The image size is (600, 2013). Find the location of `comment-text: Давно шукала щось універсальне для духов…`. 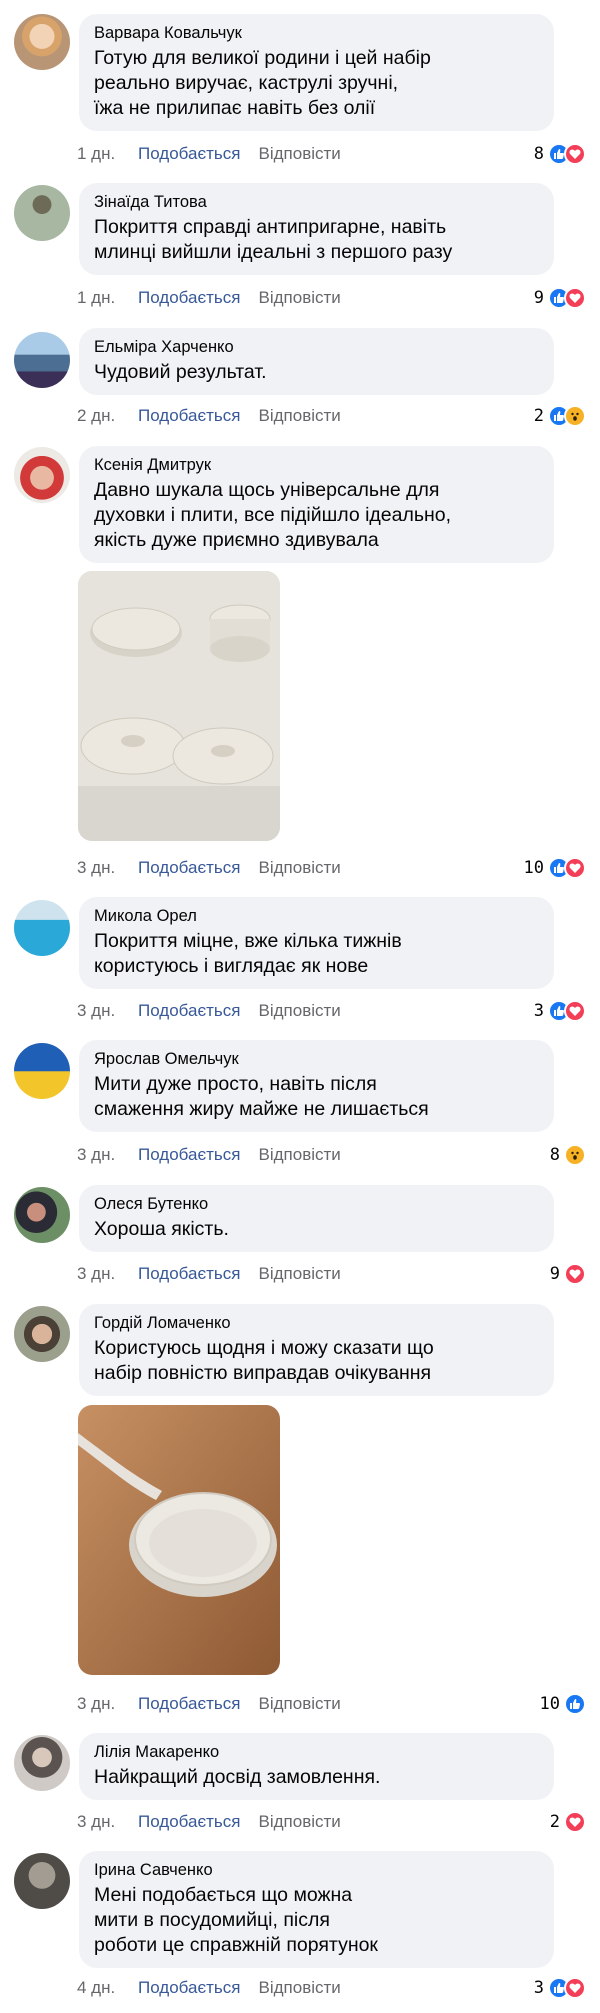

comment-text: Давно шукала щось універсальне для духов… is located at coordinates (273, 515).